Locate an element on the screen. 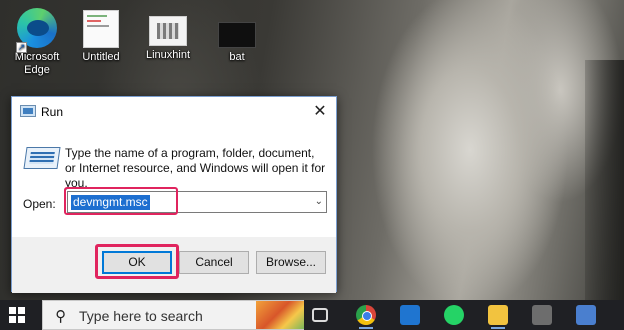 This screenshot has width=624, height=330. start-button is located at coordinates (17, 315).